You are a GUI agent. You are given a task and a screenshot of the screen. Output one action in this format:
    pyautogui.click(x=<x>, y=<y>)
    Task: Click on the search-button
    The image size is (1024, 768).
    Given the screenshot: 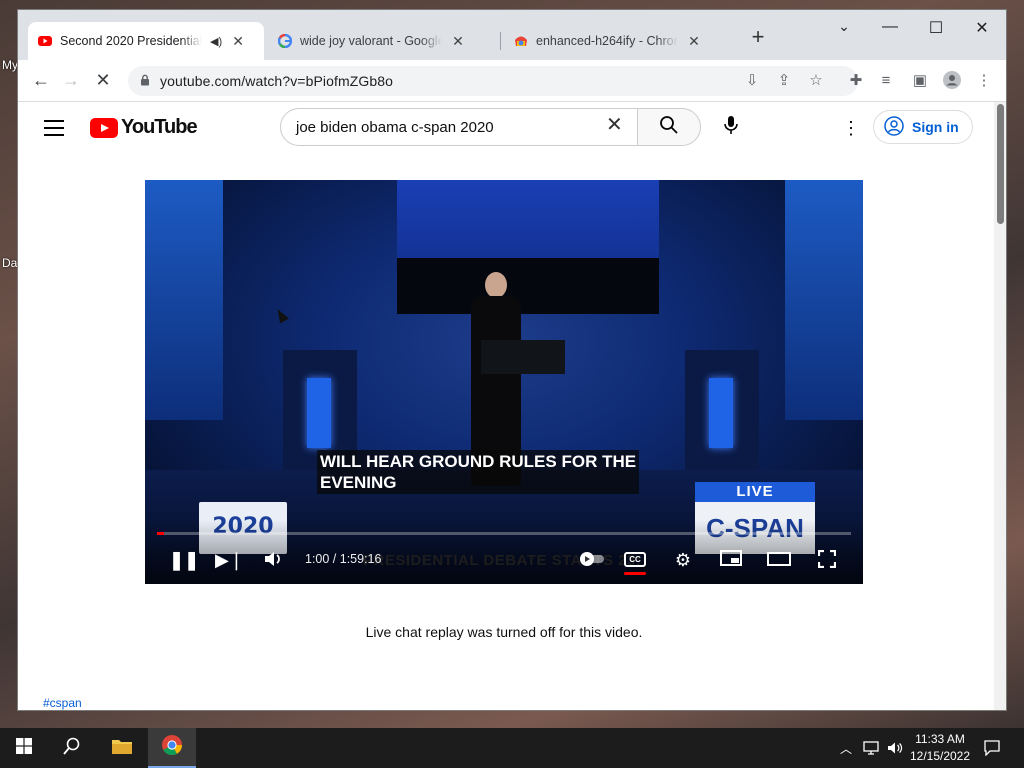 What is the action you would take?
    pyautogui.click(x=669, y=127)
    